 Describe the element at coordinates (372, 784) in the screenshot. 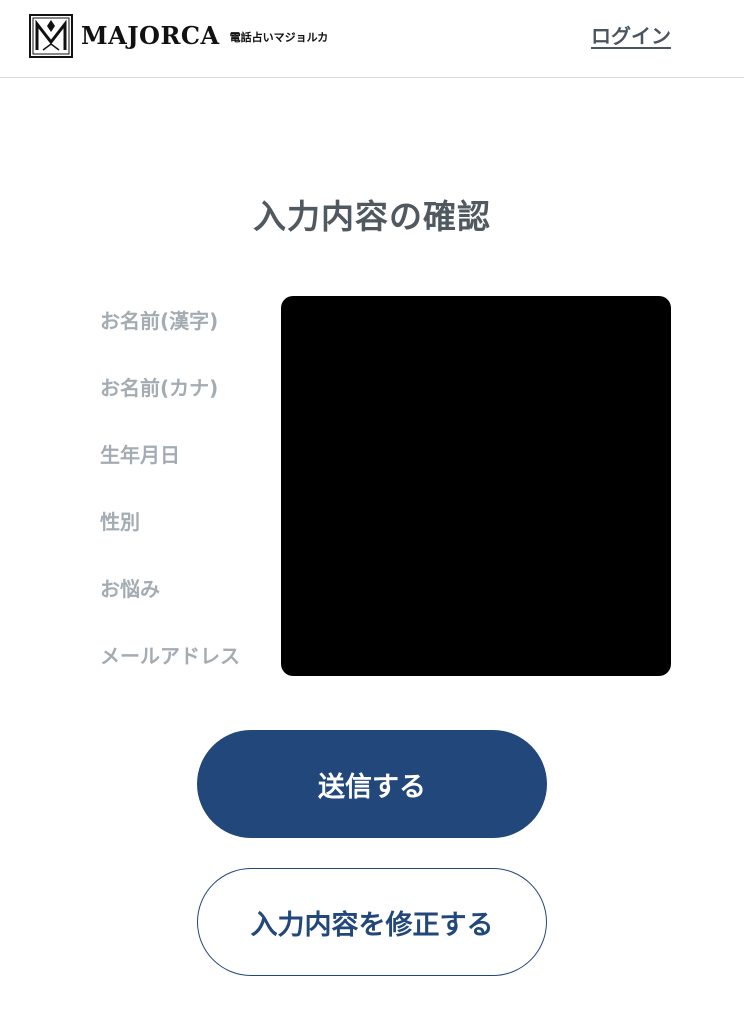

I see `submit-button: 送信する` at that location.